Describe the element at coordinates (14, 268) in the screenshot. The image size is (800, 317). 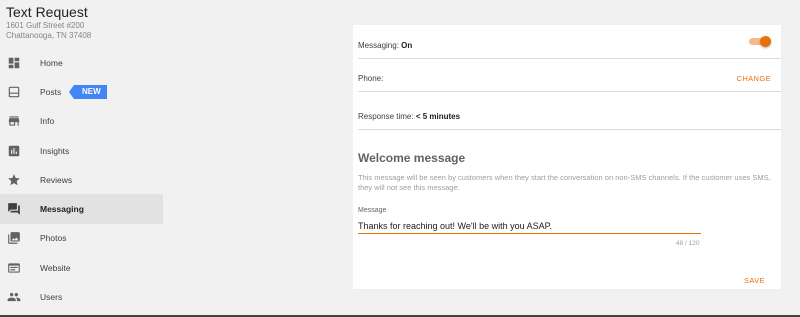
I see `website-icon` at that location.